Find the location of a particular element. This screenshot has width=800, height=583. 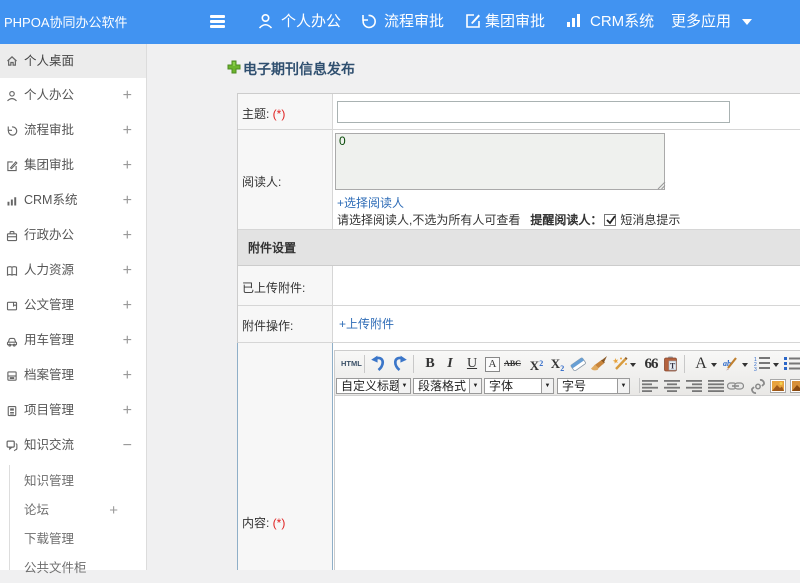

svg-text: 3 is located at coordinates (755, 369).